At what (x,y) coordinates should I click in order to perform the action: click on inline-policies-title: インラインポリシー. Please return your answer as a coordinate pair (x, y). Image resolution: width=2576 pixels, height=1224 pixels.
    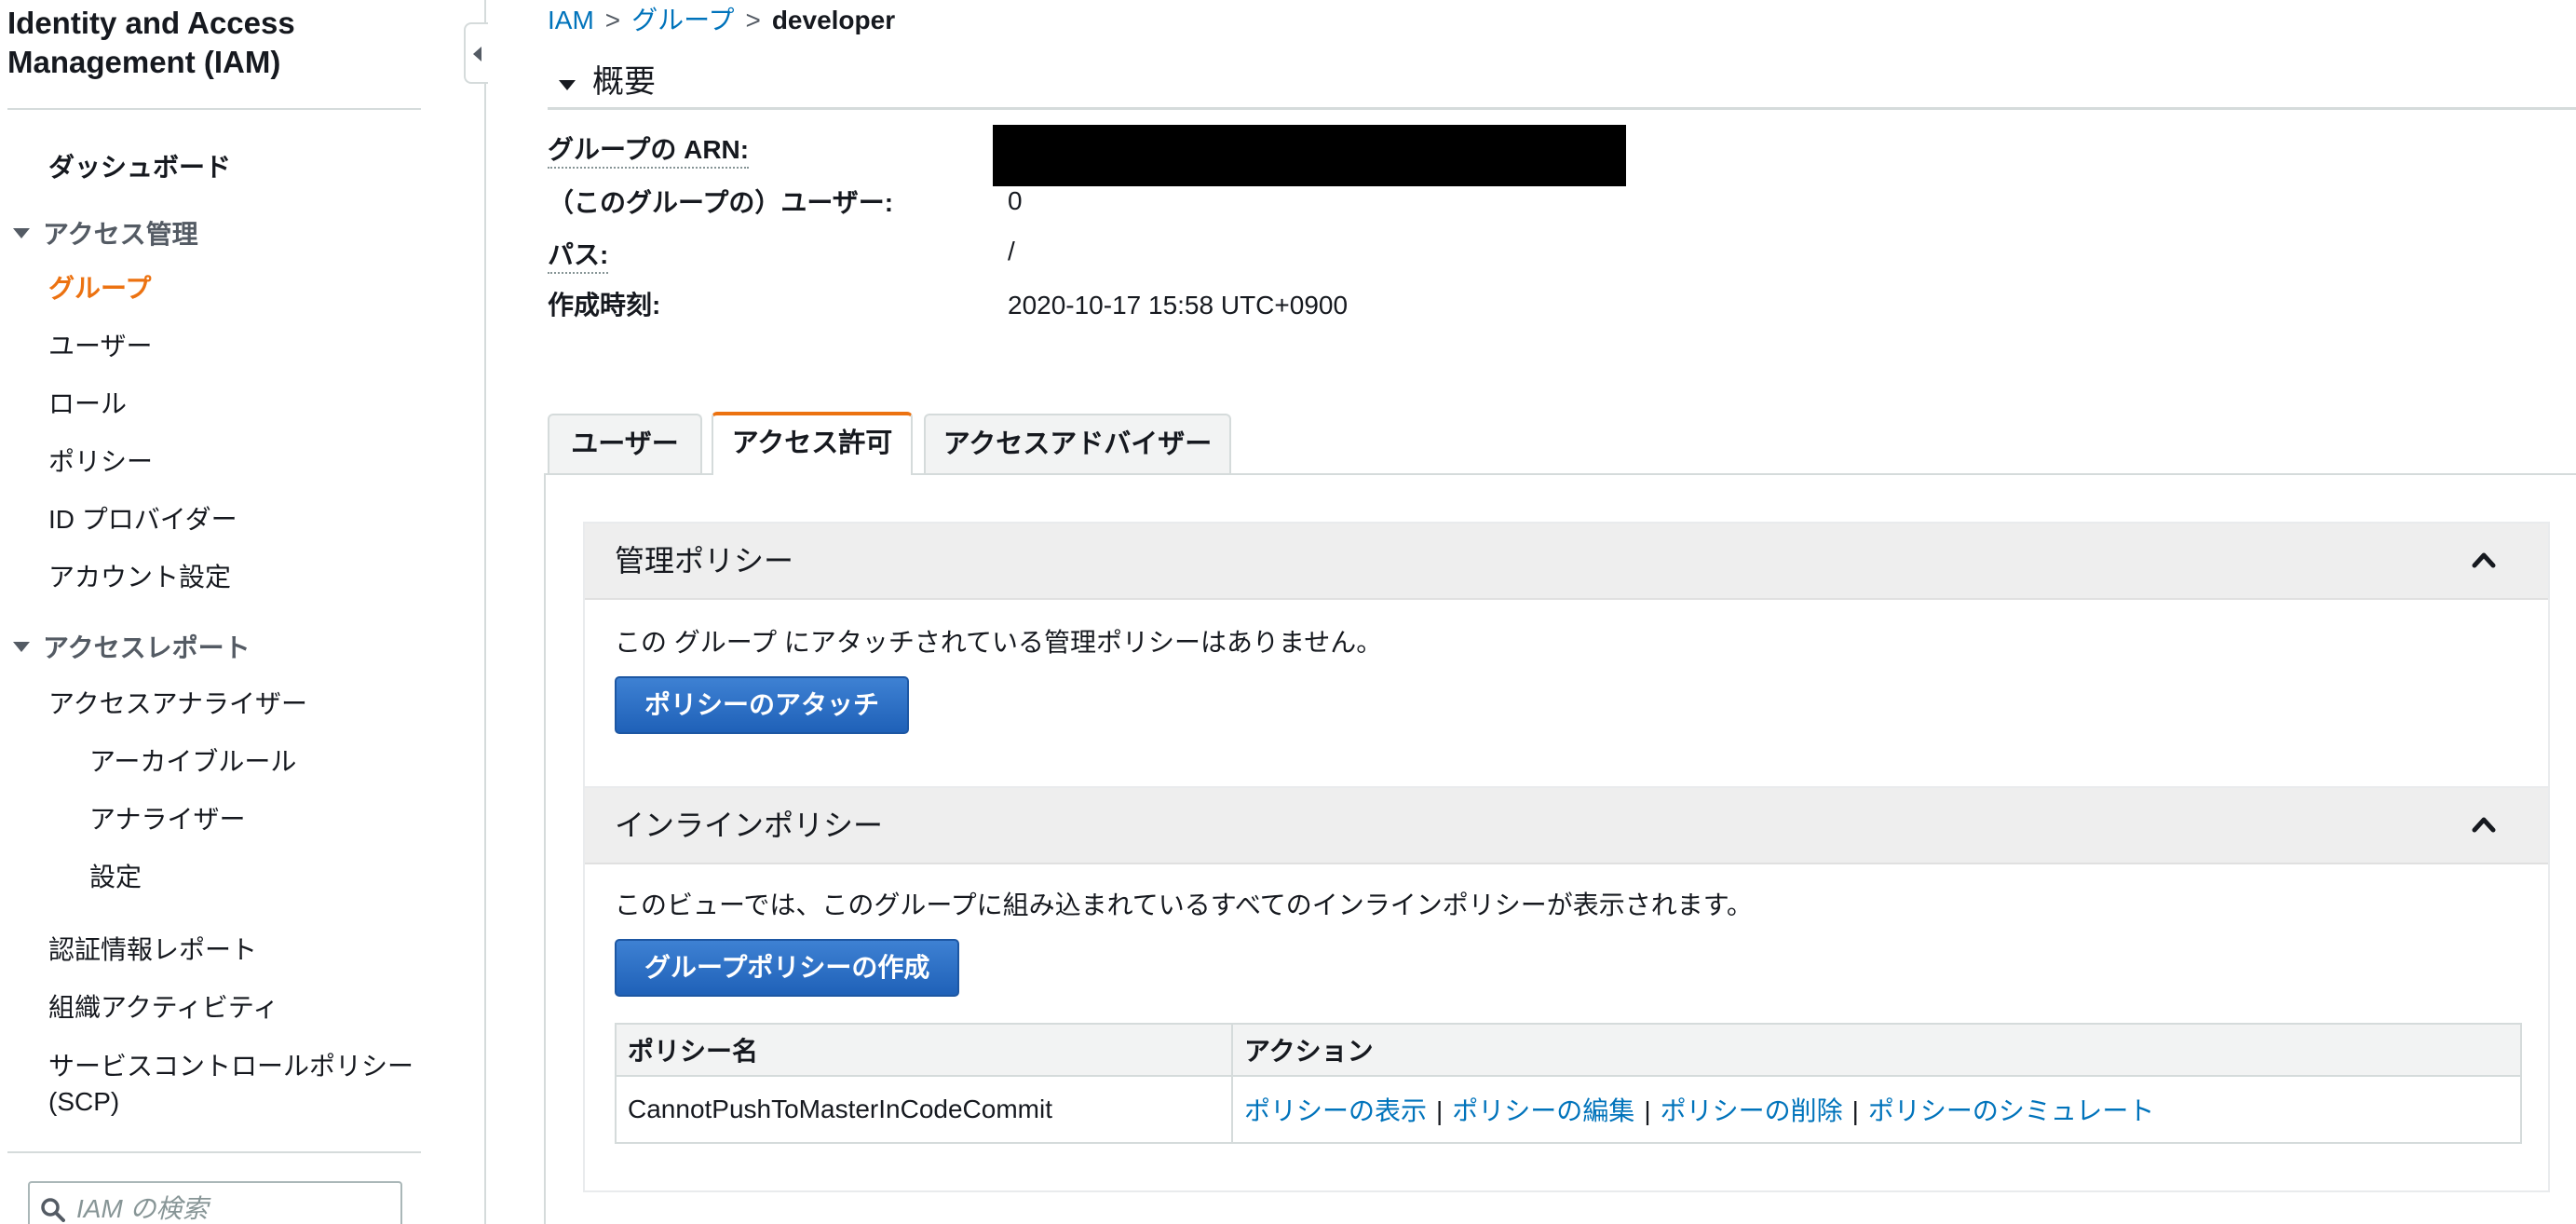
    Looking at the image, I should click on (749, 825).